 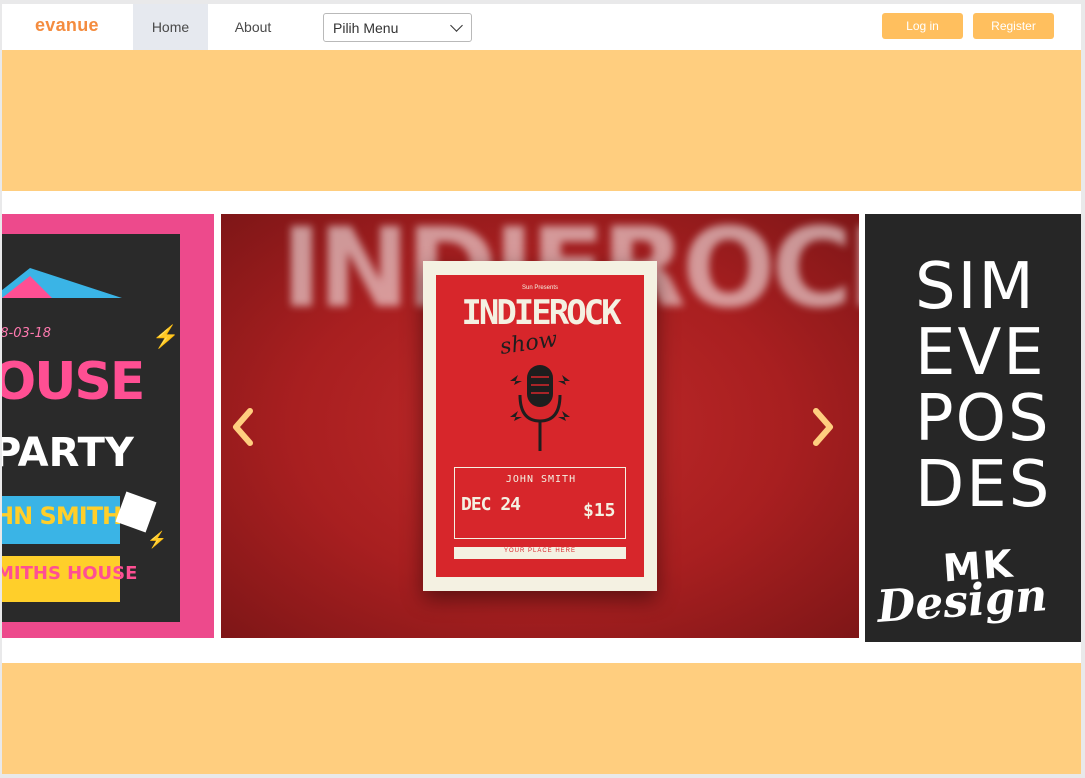 I want to click on special-guest-badge, so click(x=136, y=512).